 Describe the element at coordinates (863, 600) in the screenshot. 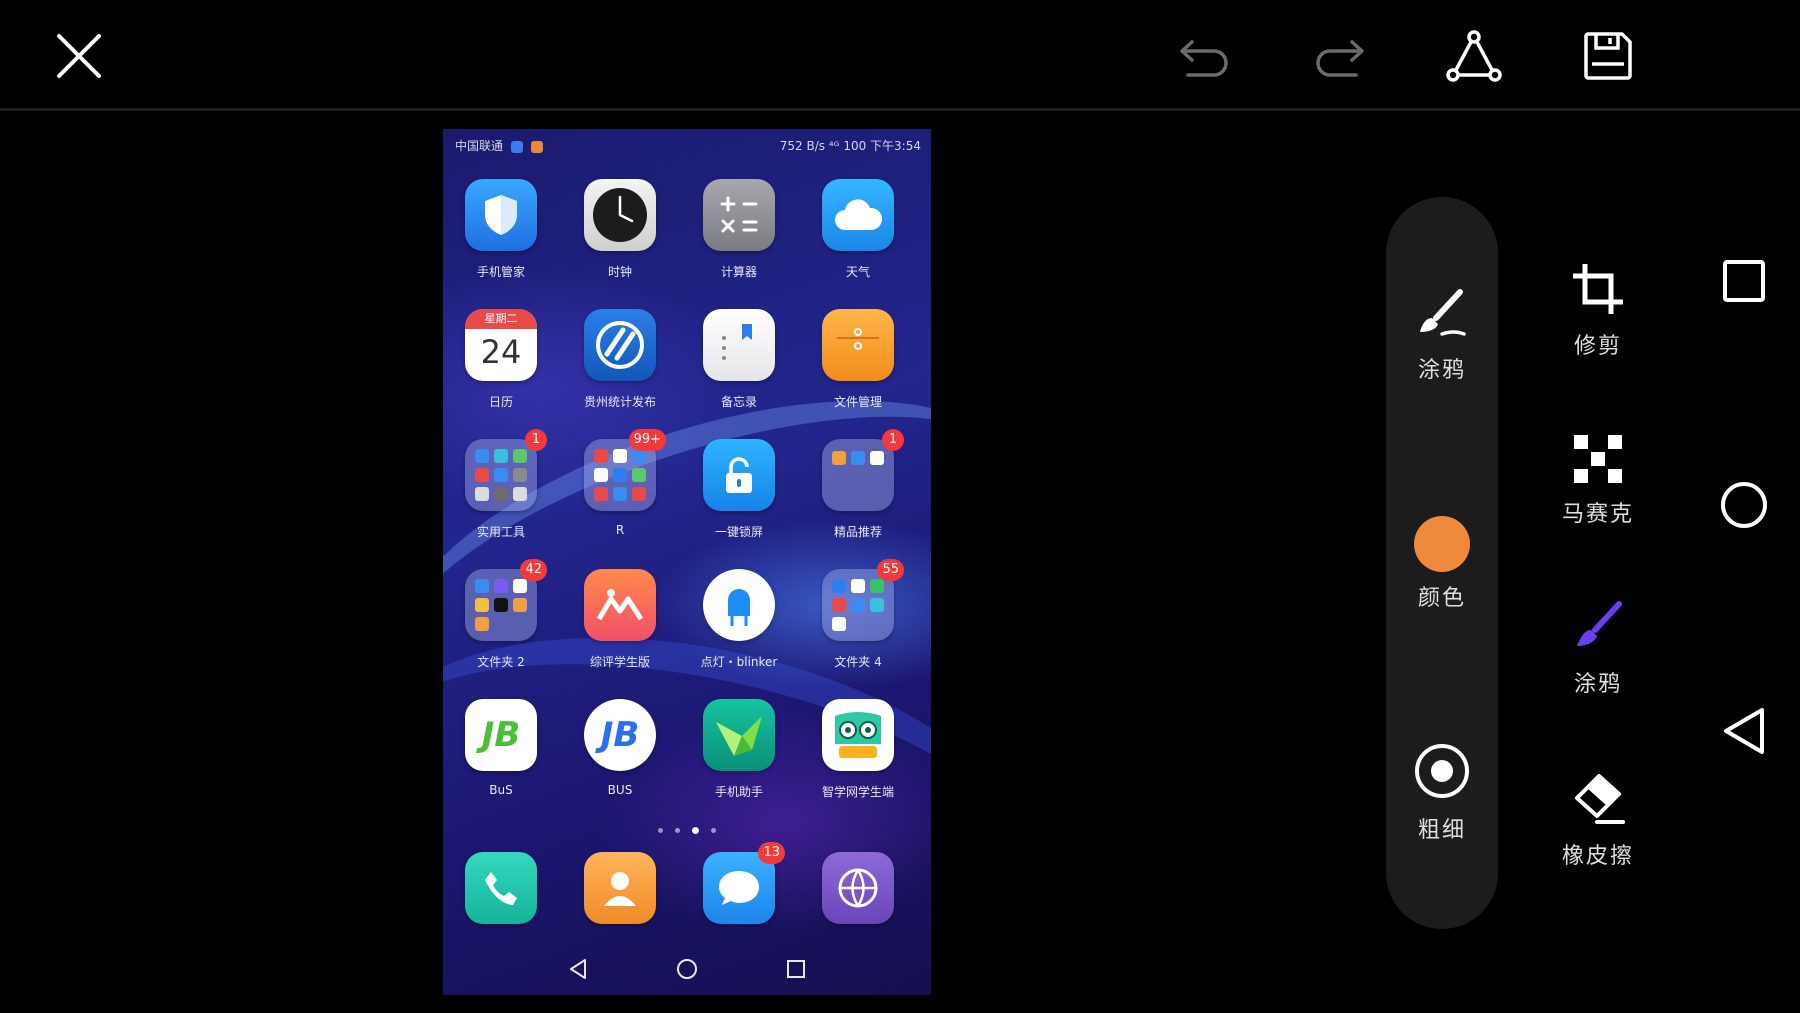

I see `folder-grid-icon: 55` at that location.